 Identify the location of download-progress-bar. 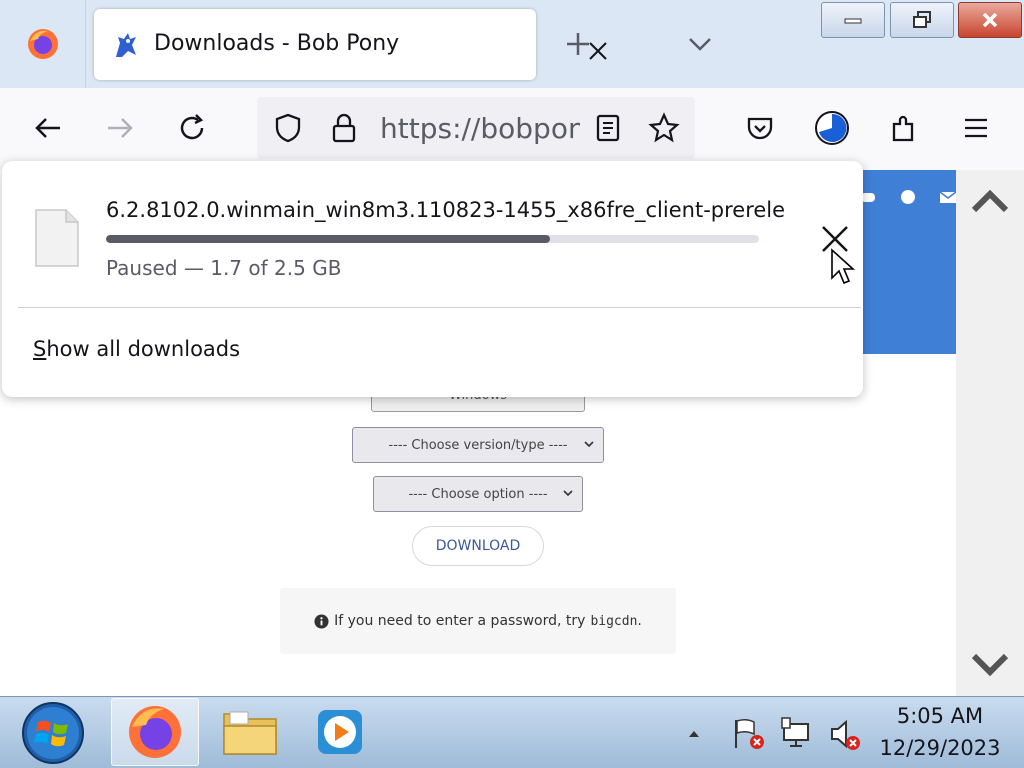
(432, 239).